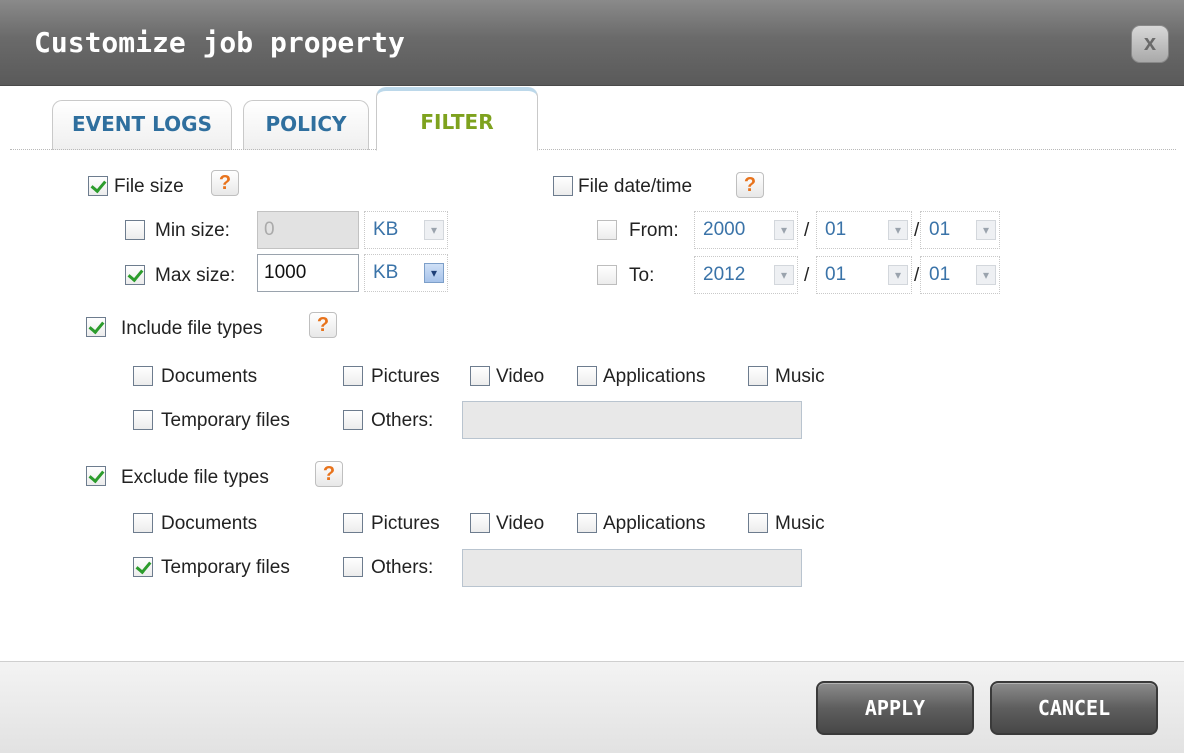 The width and height of the screenshot is (1184, 753). I want to click on include-video-label: Video, so click(520, 376).